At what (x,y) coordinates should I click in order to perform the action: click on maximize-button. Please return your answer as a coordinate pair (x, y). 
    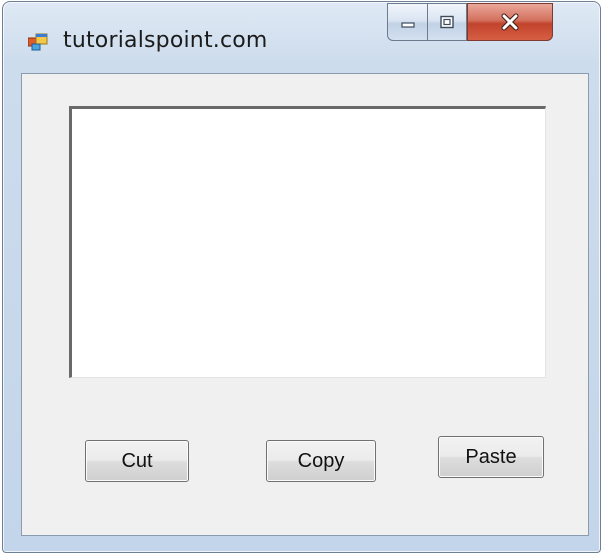
    Looking at the image, I should click on (447, 22).